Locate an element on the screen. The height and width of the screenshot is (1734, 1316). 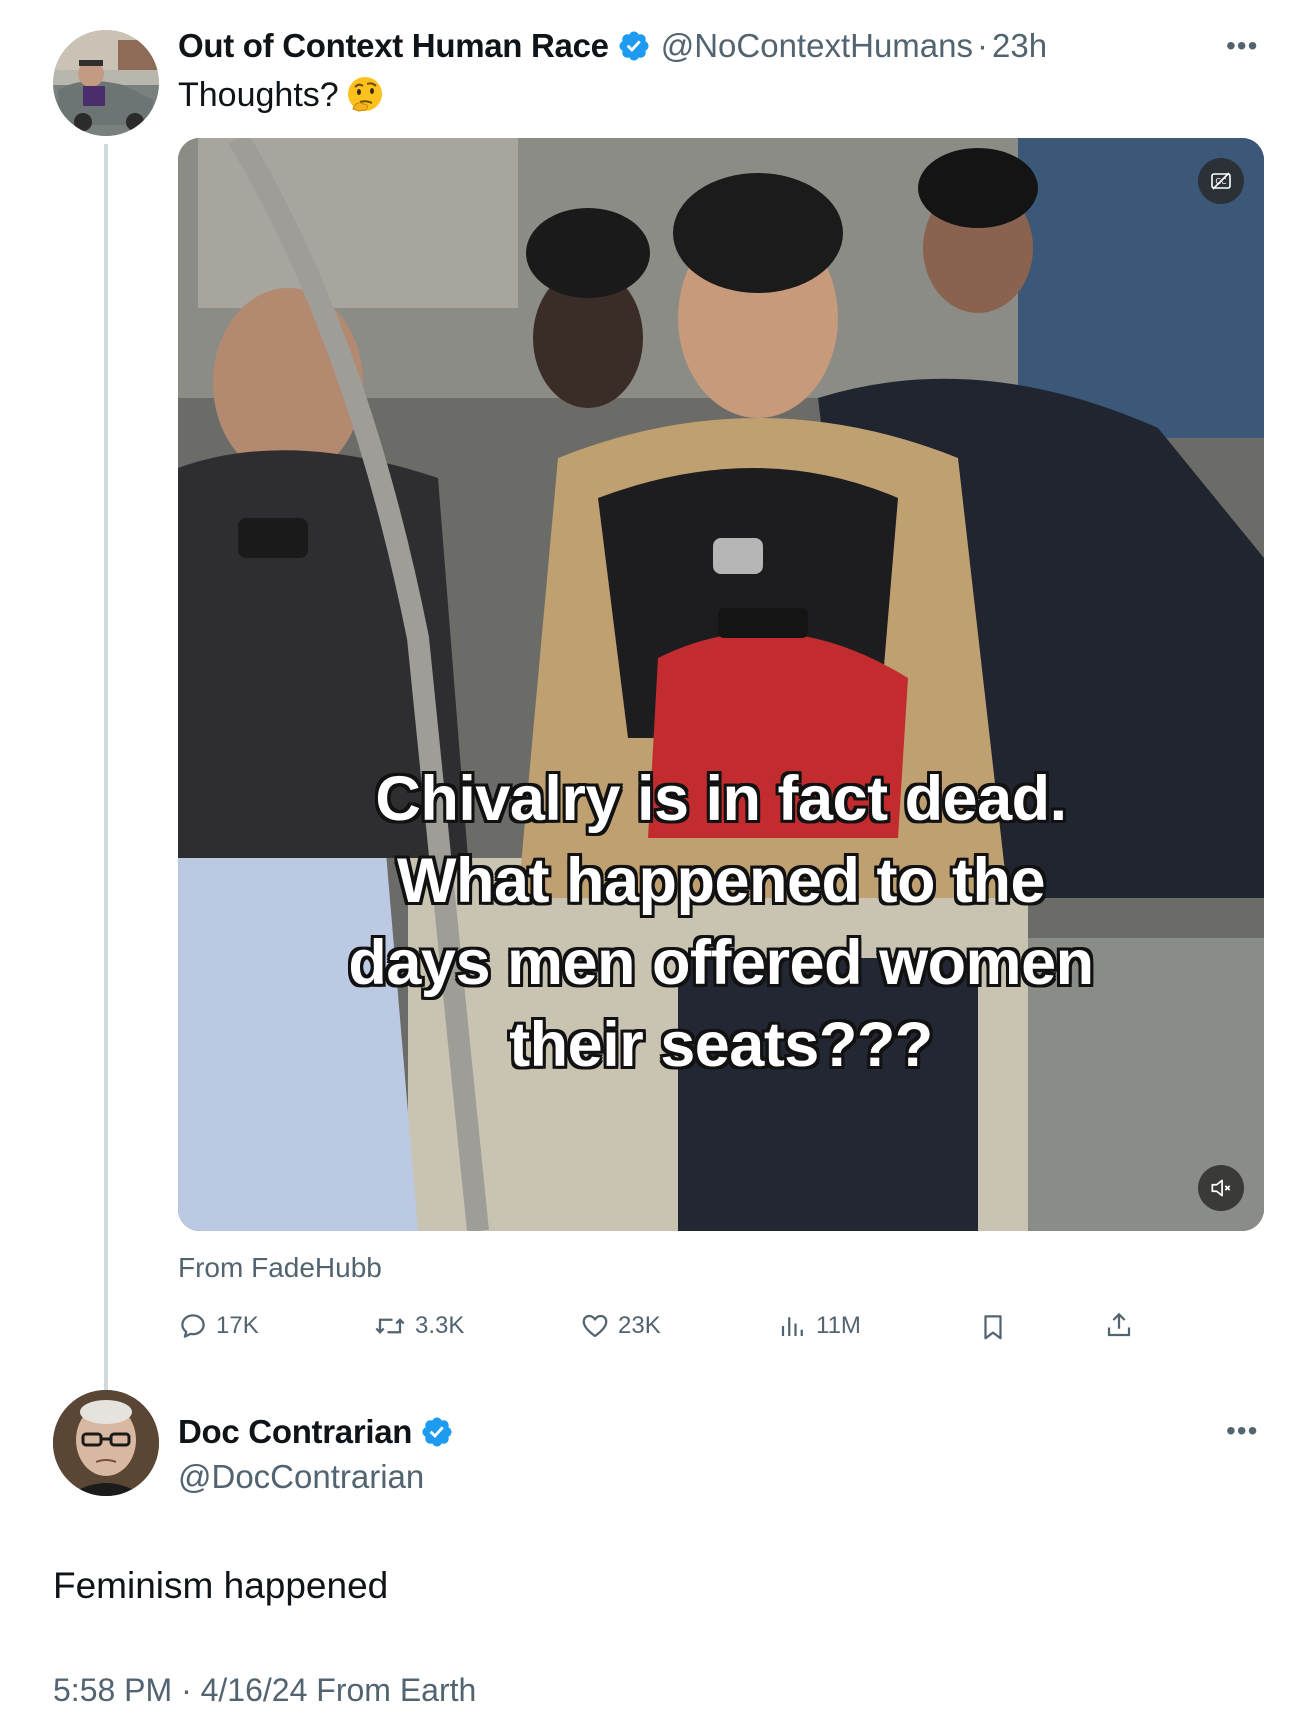
repost-button: 3.3K is located at coordinates (418, 1326).